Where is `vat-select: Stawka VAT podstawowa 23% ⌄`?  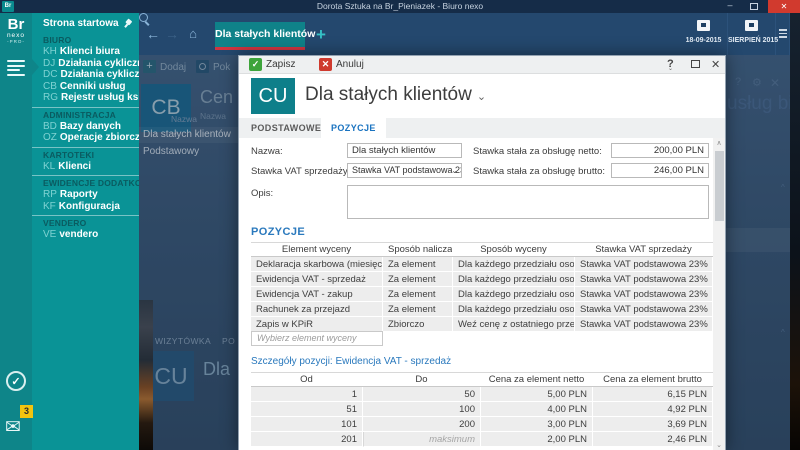
vat-select: Stawka VAT podstawowa 23% ⌄ is located at coordinates (404, 170).